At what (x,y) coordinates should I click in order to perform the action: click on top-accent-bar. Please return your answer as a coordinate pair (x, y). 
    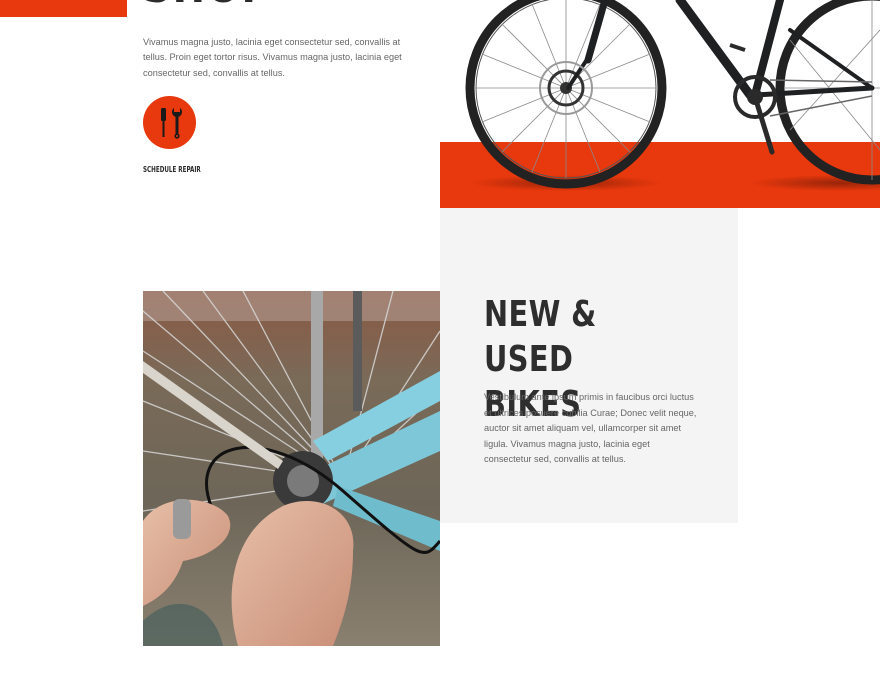
    Looking at the image, I should click on (63, 8).